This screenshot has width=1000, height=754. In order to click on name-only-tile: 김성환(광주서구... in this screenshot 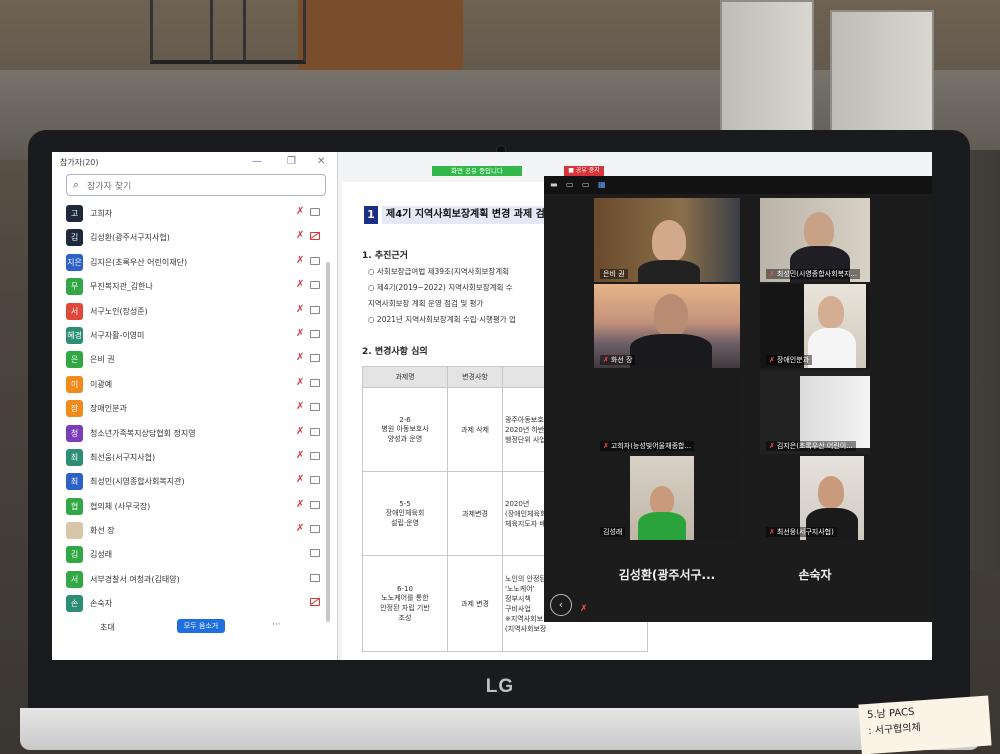, I will do `click(667, 574)`.